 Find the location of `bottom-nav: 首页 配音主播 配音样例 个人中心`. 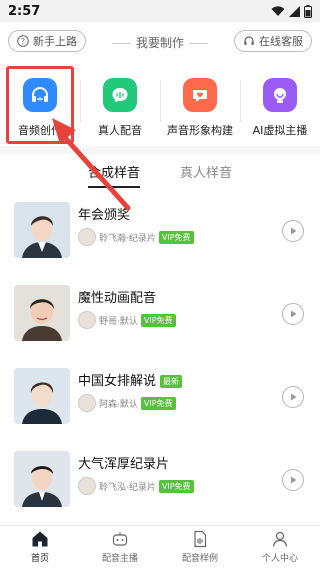

bottom-nav: 首页 配音主播 配音样例 个人中心 is located at coordinates (160, 547).